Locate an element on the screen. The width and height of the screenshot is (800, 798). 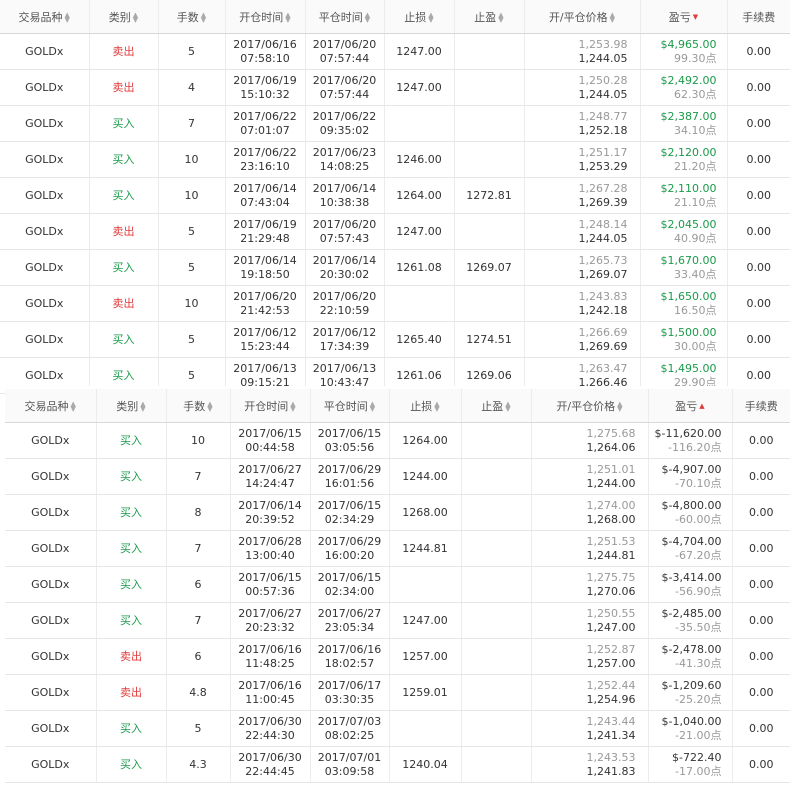
cell-stop-loss: 1244.00 is located at coordinates (425, 476).